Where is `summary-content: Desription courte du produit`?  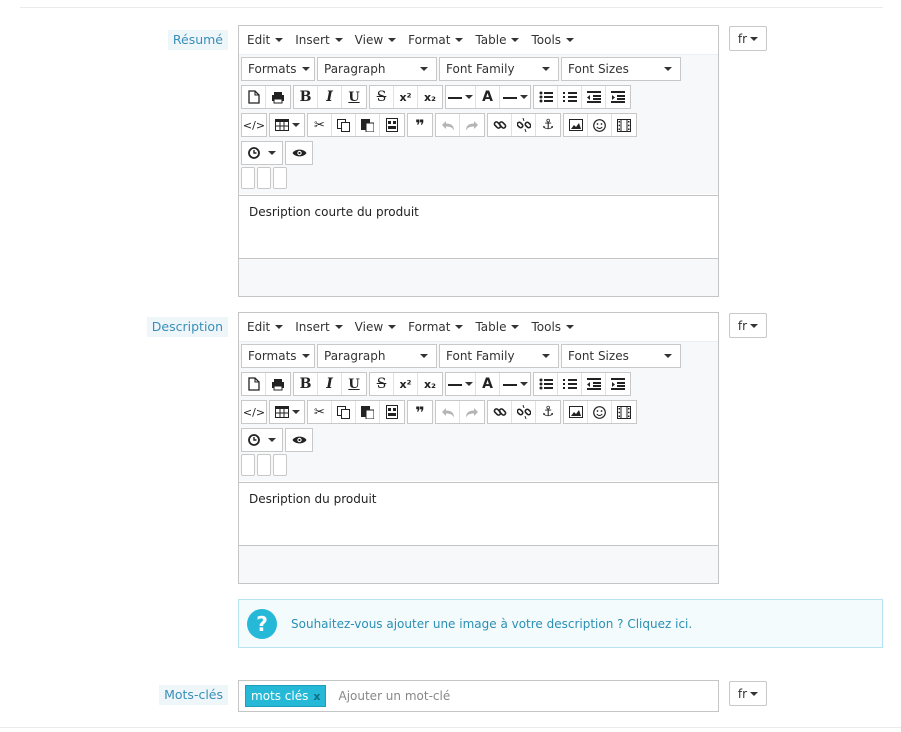 summary-content: Desription courte du produit is located at coordinates (478, 226).